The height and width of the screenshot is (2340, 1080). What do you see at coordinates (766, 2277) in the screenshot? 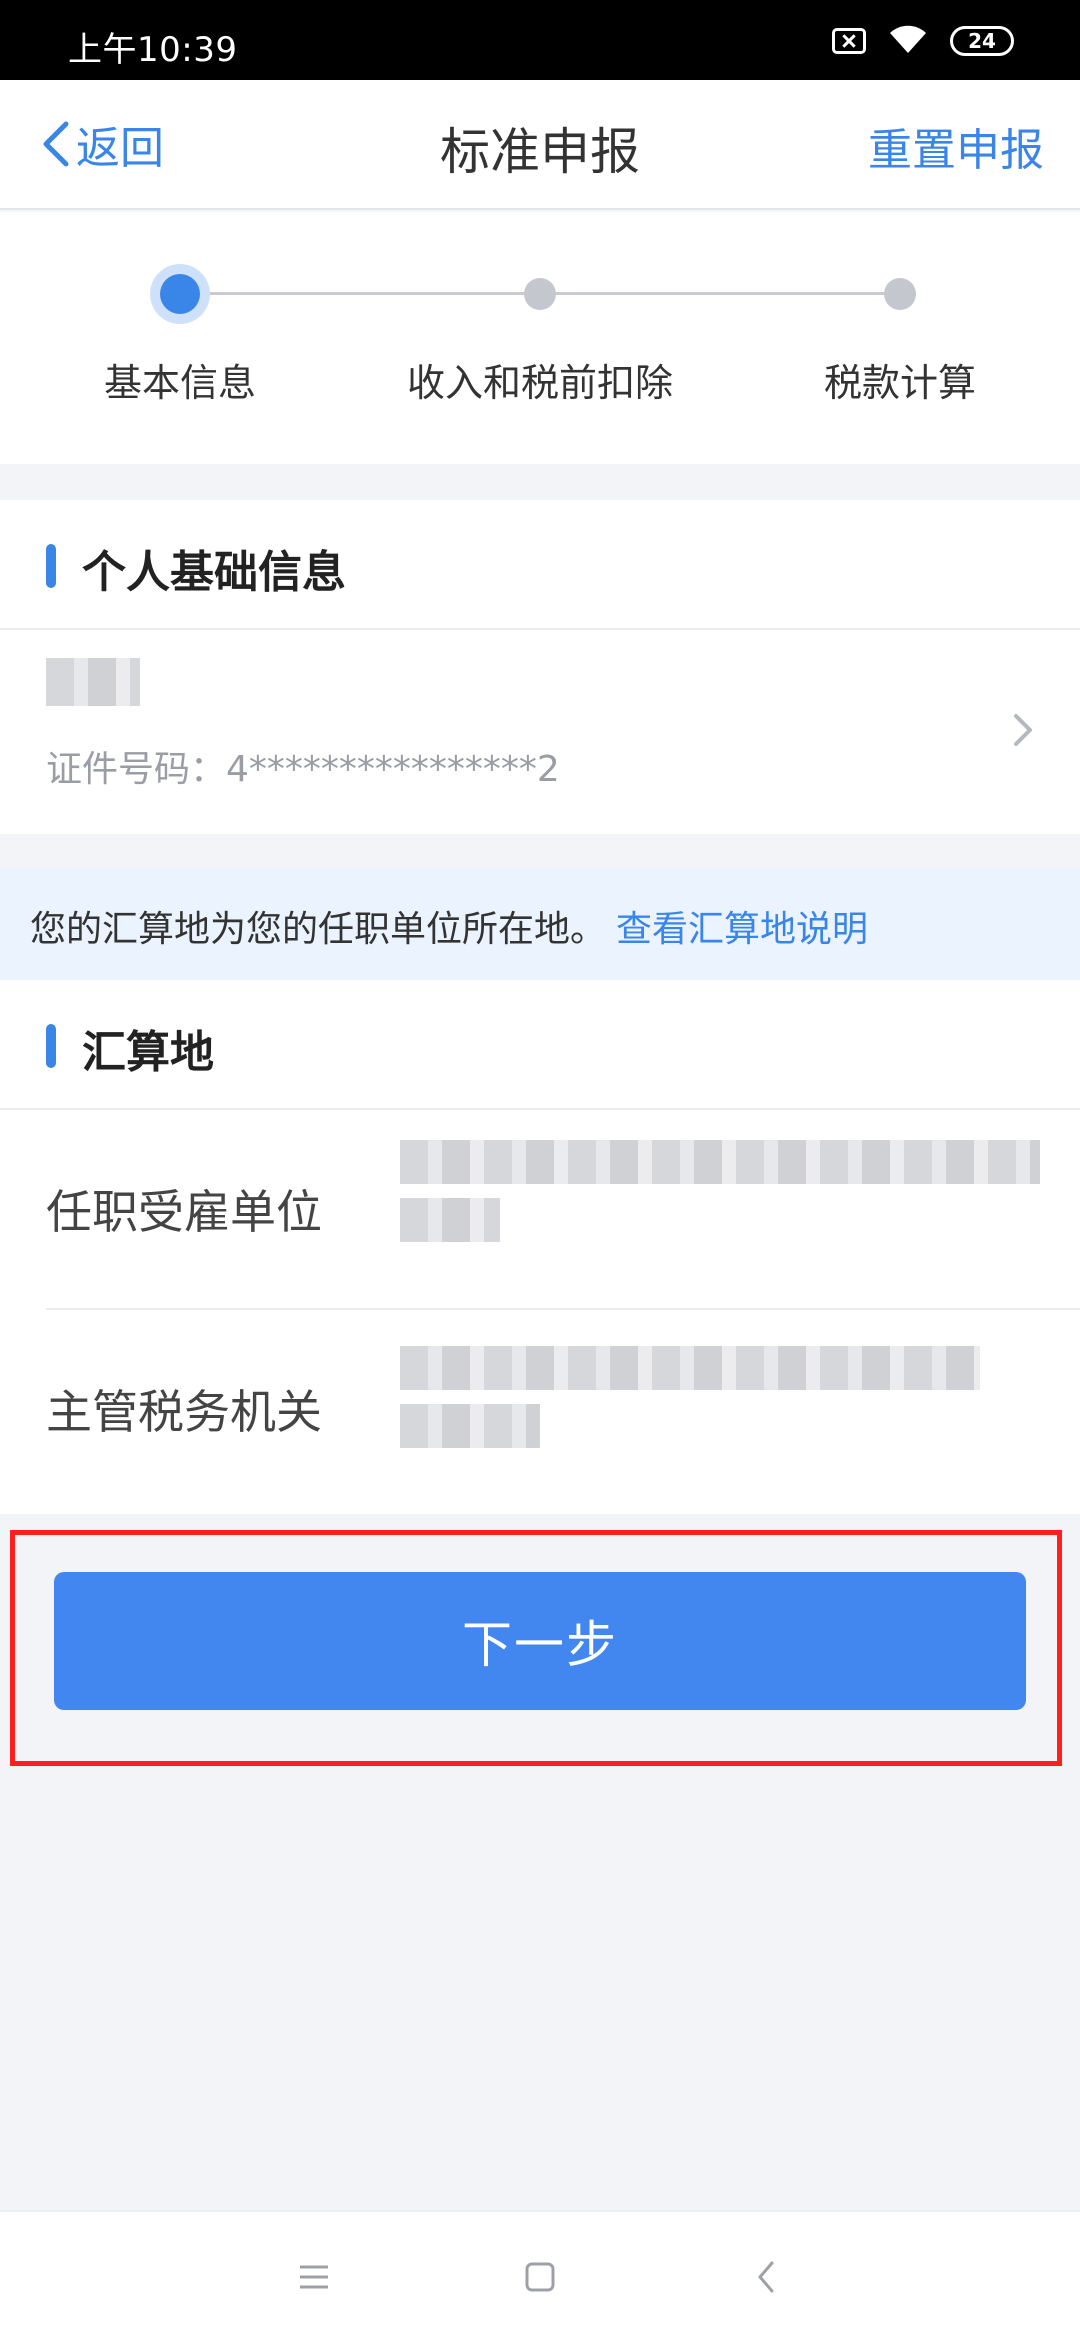
I see `back-nav-icon` at bounding box center [766, 2277].